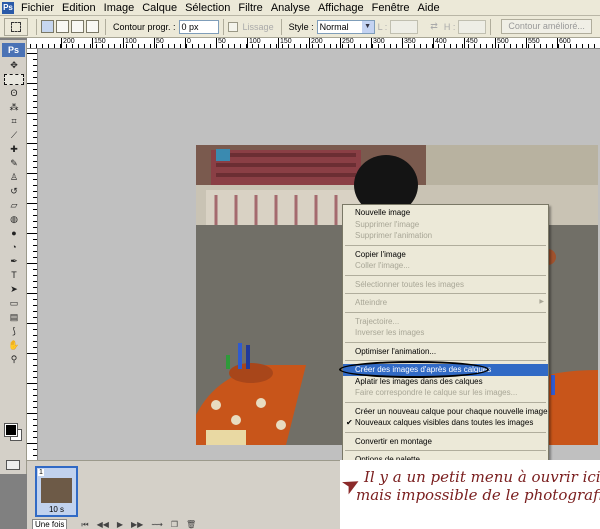  I want to click on context-menu-item: Supprimer l'animation, so click(445, 236).